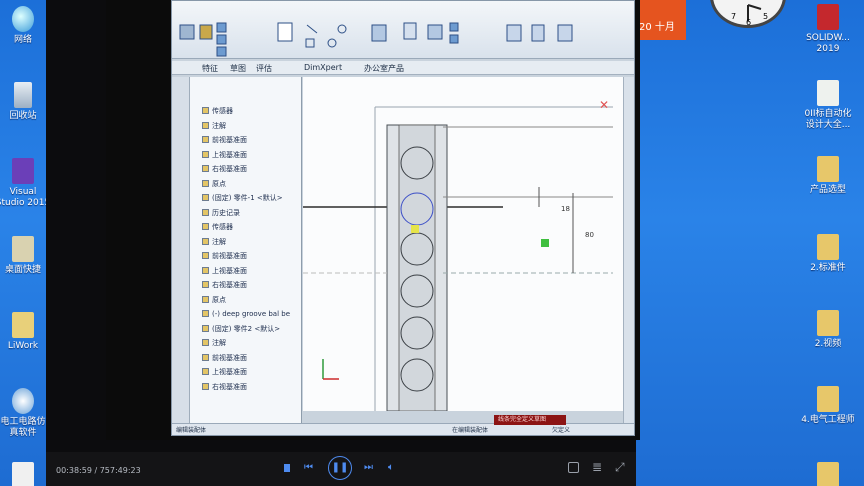 The height and width of the screenshot is (486, 864). I want to click on tab-evaluate: 评估, so click(264, 68).